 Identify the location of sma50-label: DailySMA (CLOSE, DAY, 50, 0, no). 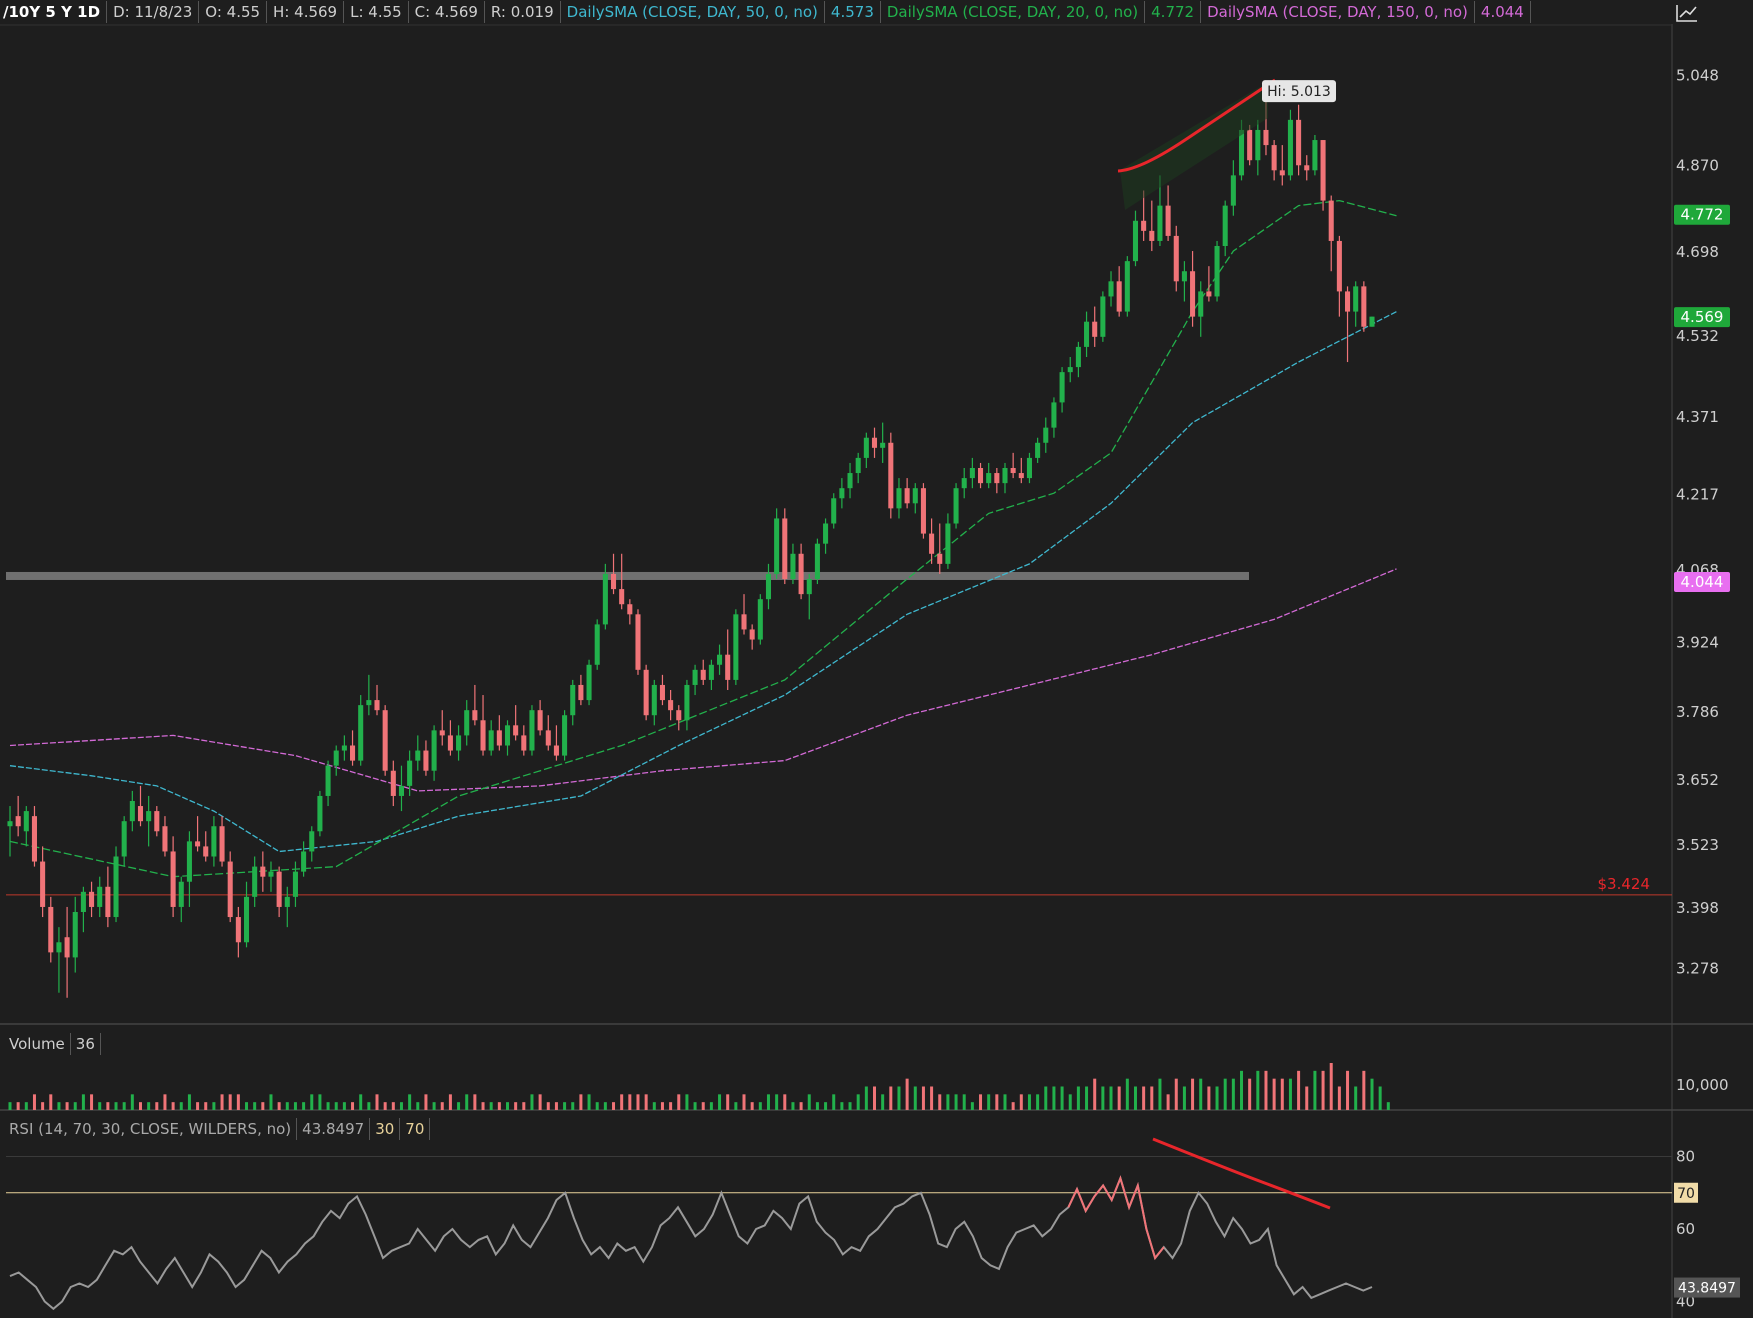
(693, 12).